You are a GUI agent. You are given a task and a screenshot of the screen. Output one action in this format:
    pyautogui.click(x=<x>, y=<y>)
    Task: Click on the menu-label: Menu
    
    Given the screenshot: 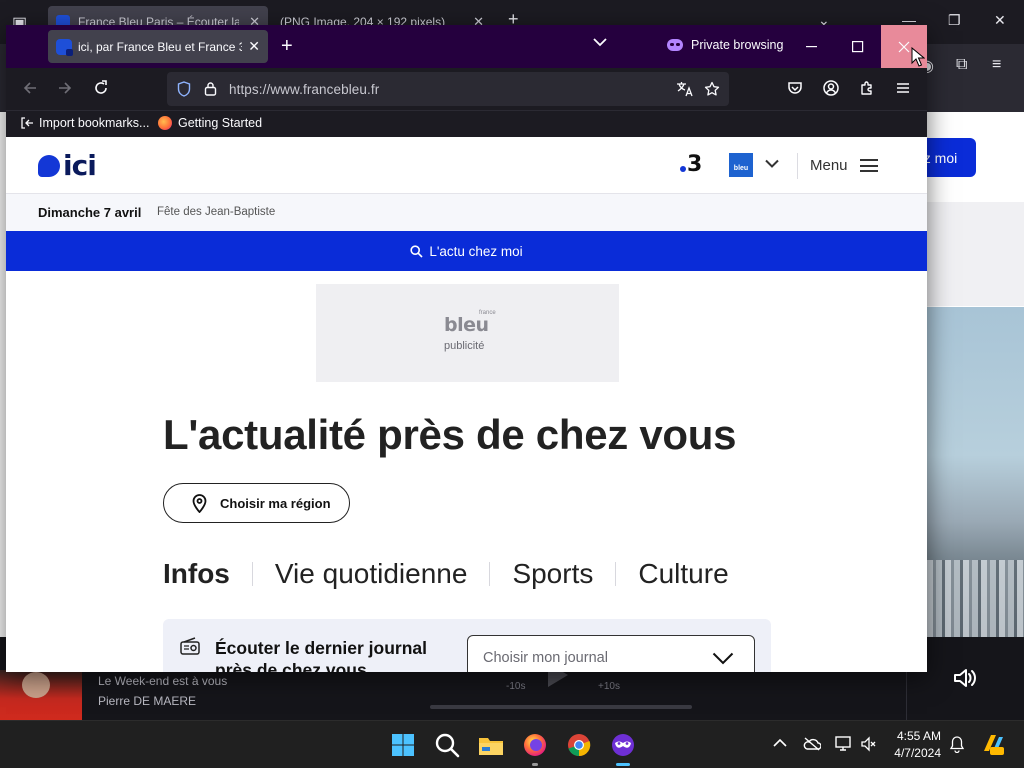 What is the action you would take?
    pyautogui.click(x=829, y=165)
    